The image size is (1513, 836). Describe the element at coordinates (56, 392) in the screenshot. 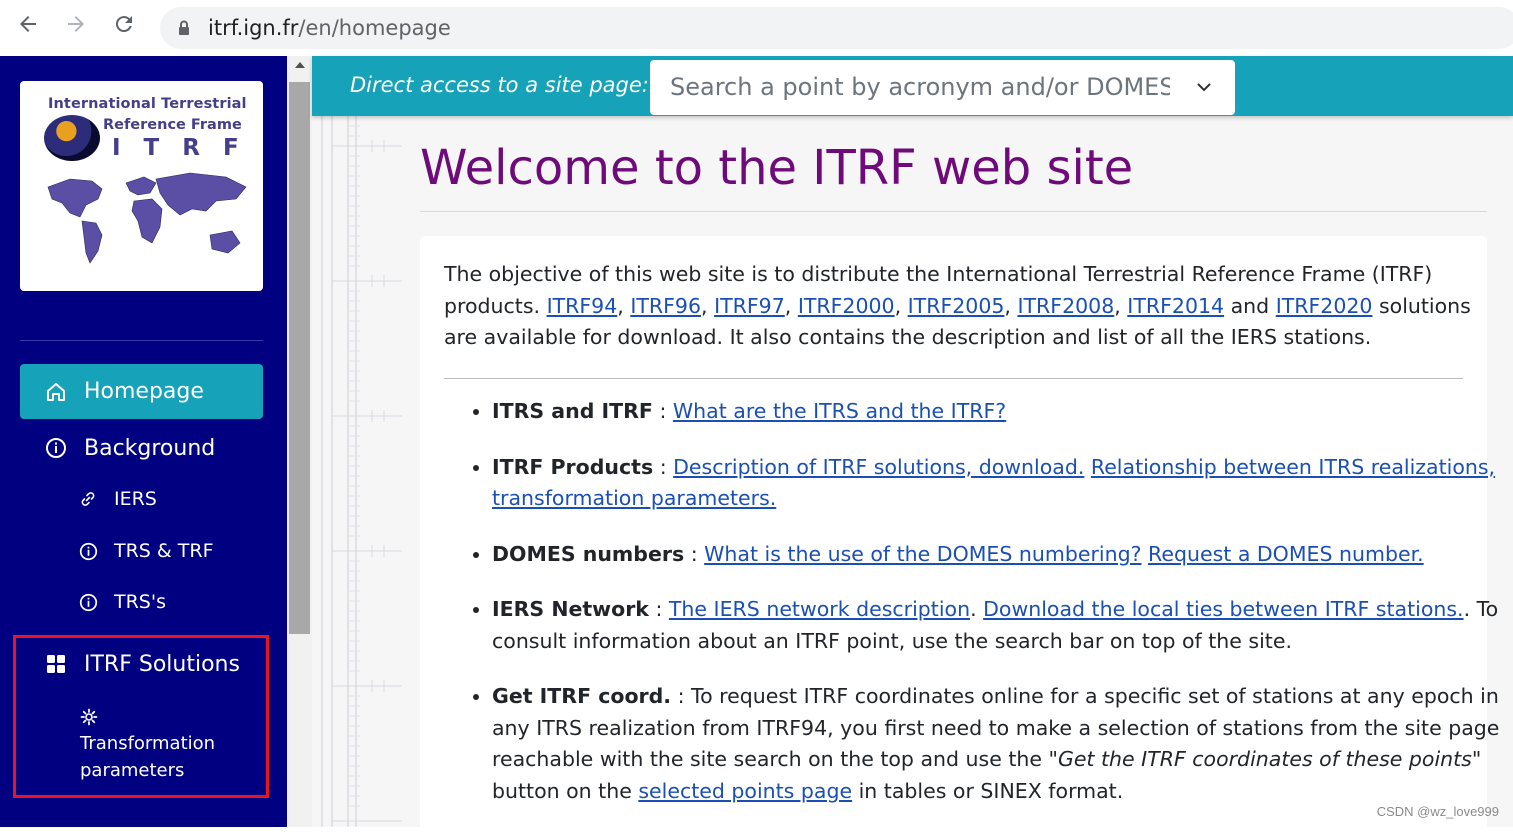

I see `home-icon` at that location.